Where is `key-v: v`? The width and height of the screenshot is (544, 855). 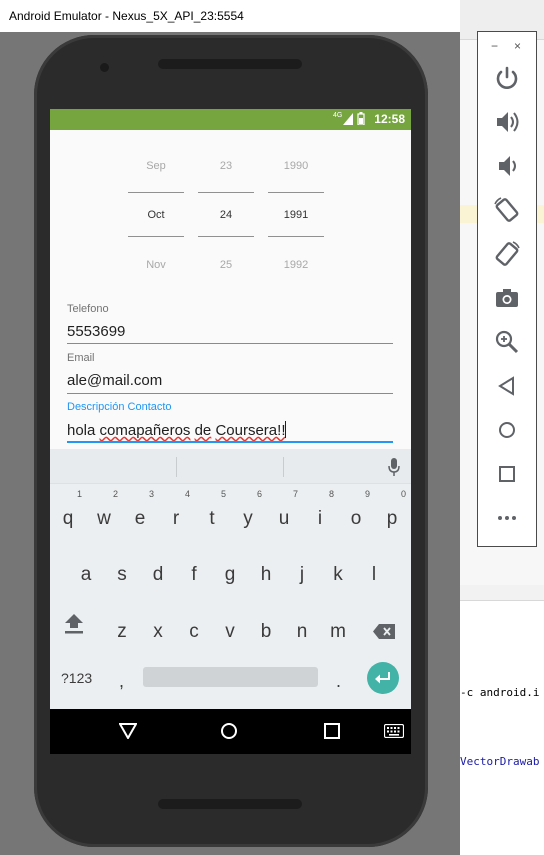 key-v: v is located at coordinates (230, 626).